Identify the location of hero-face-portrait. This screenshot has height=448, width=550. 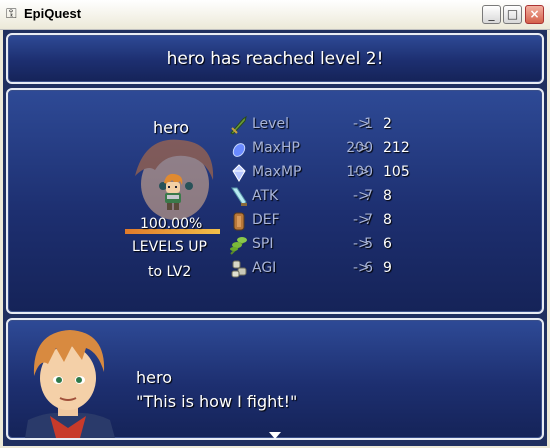
(70, 384).